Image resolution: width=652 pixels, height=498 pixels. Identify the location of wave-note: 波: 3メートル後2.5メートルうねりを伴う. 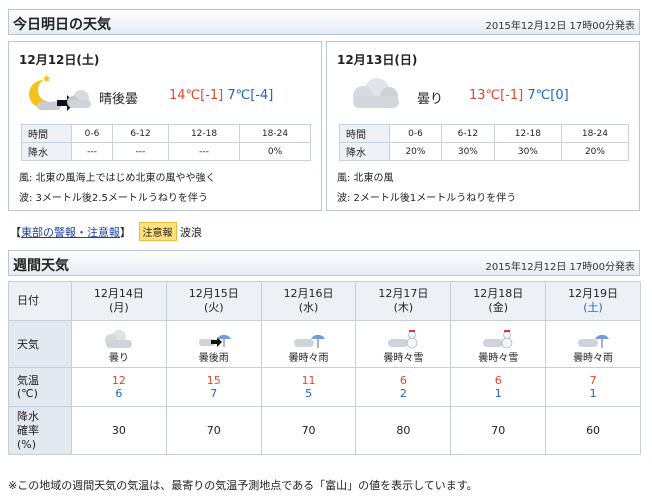
(113, 198).